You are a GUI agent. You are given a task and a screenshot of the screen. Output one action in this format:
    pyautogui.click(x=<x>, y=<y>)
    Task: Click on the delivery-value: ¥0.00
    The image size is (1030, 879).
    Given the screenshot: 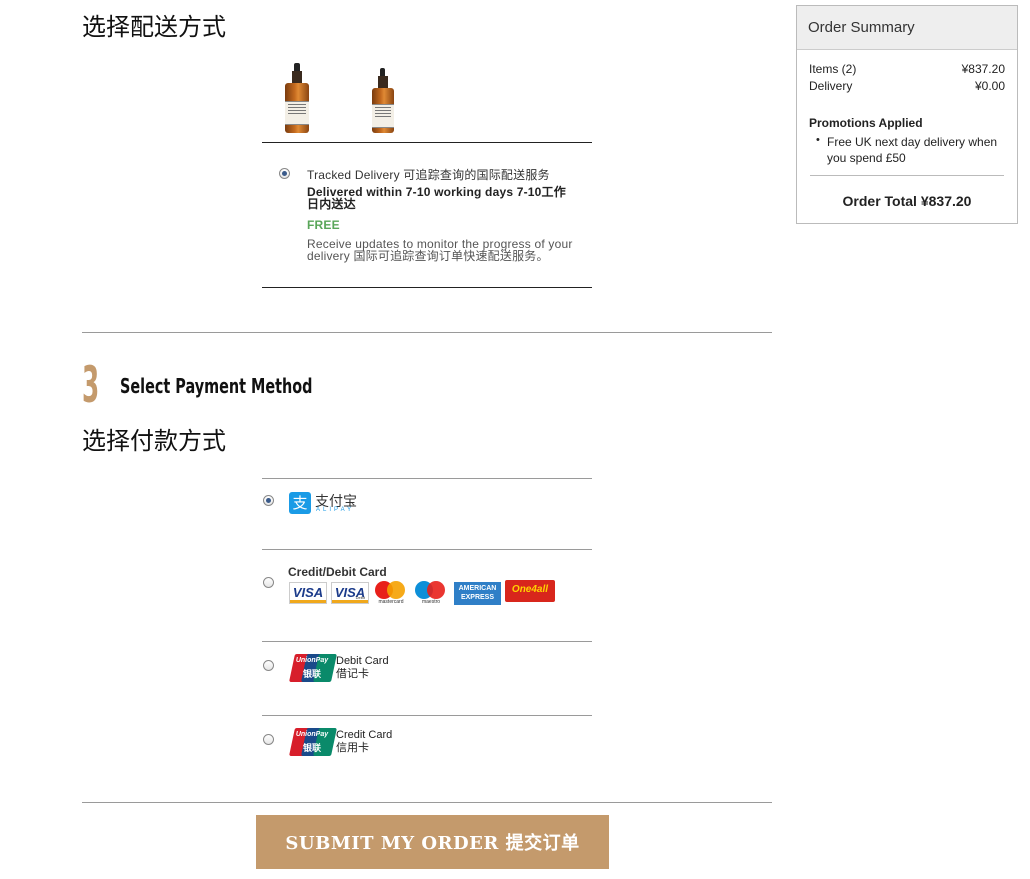 What is the action you would take?
    pyautogui.click(x=989, y=86)
    